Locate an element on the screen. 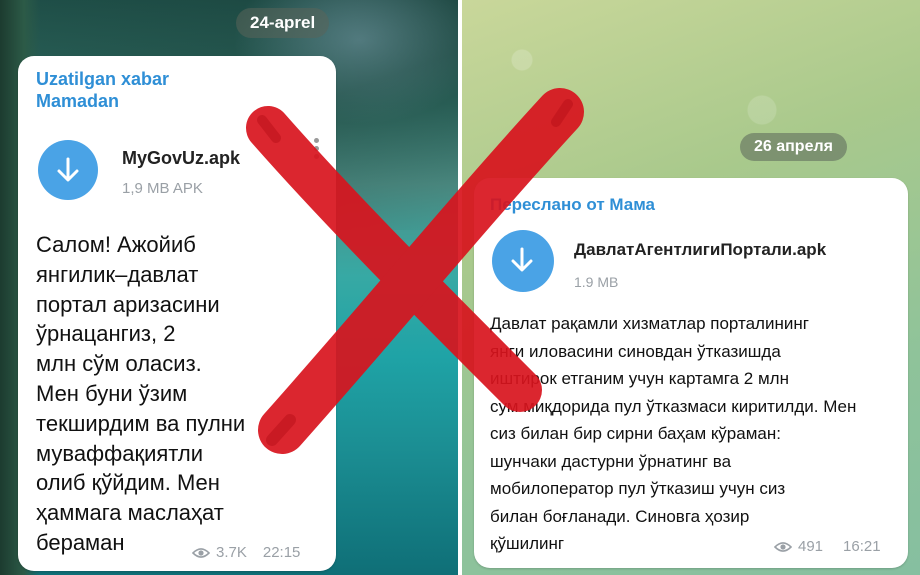 This screenshot has height=575, width=920. view-count: 491 is located at coordinates (811, 546).